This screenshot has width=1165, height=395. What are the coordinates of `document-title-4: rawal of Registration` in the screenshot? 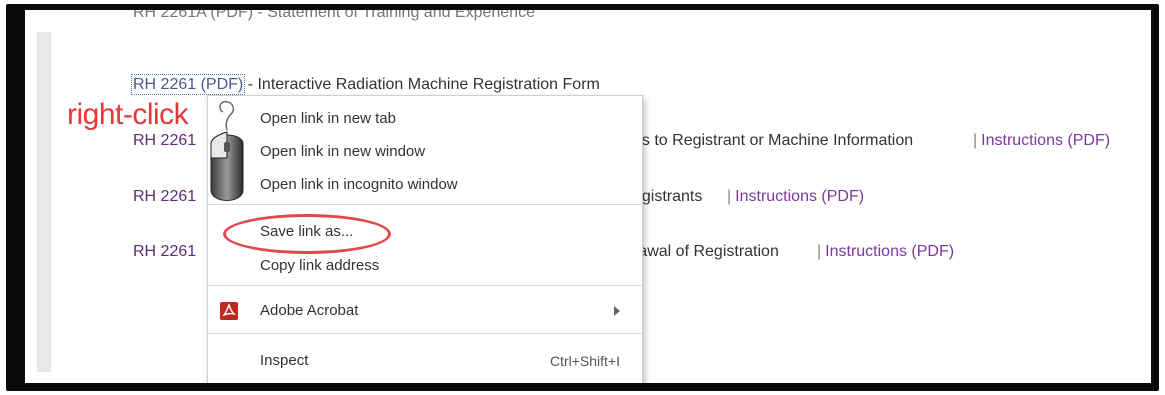 It's located at (706, 251).